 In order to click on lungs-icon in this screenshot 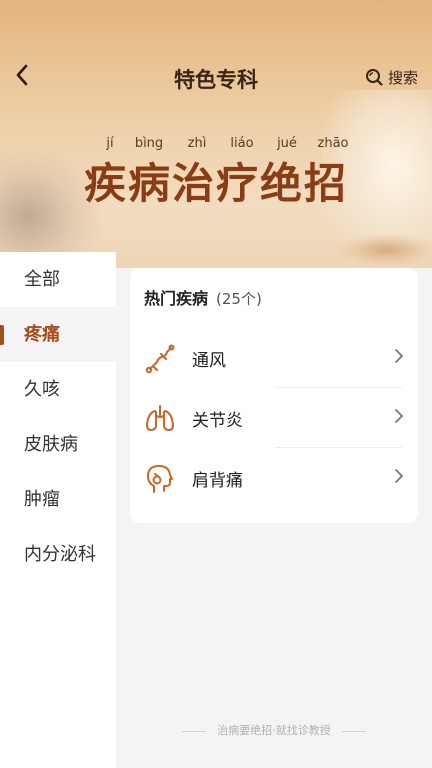, I will do `click(160, 418)`.